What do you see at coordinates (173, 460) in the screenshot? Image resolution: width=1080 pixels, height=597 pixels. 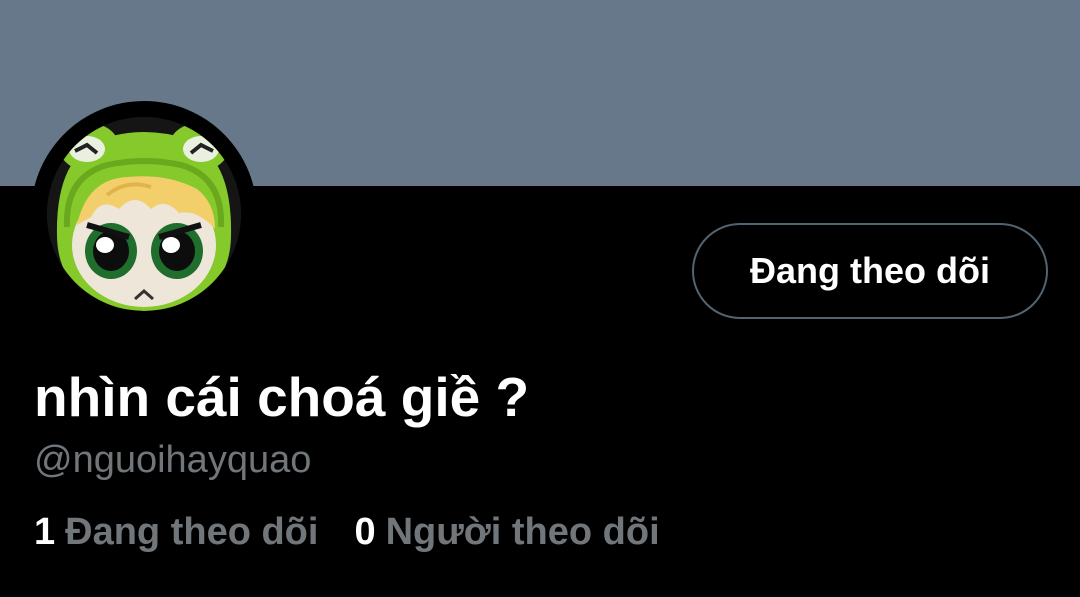 I see `profile-handle: @nguoihayquao` at bounding box center [173, 460].